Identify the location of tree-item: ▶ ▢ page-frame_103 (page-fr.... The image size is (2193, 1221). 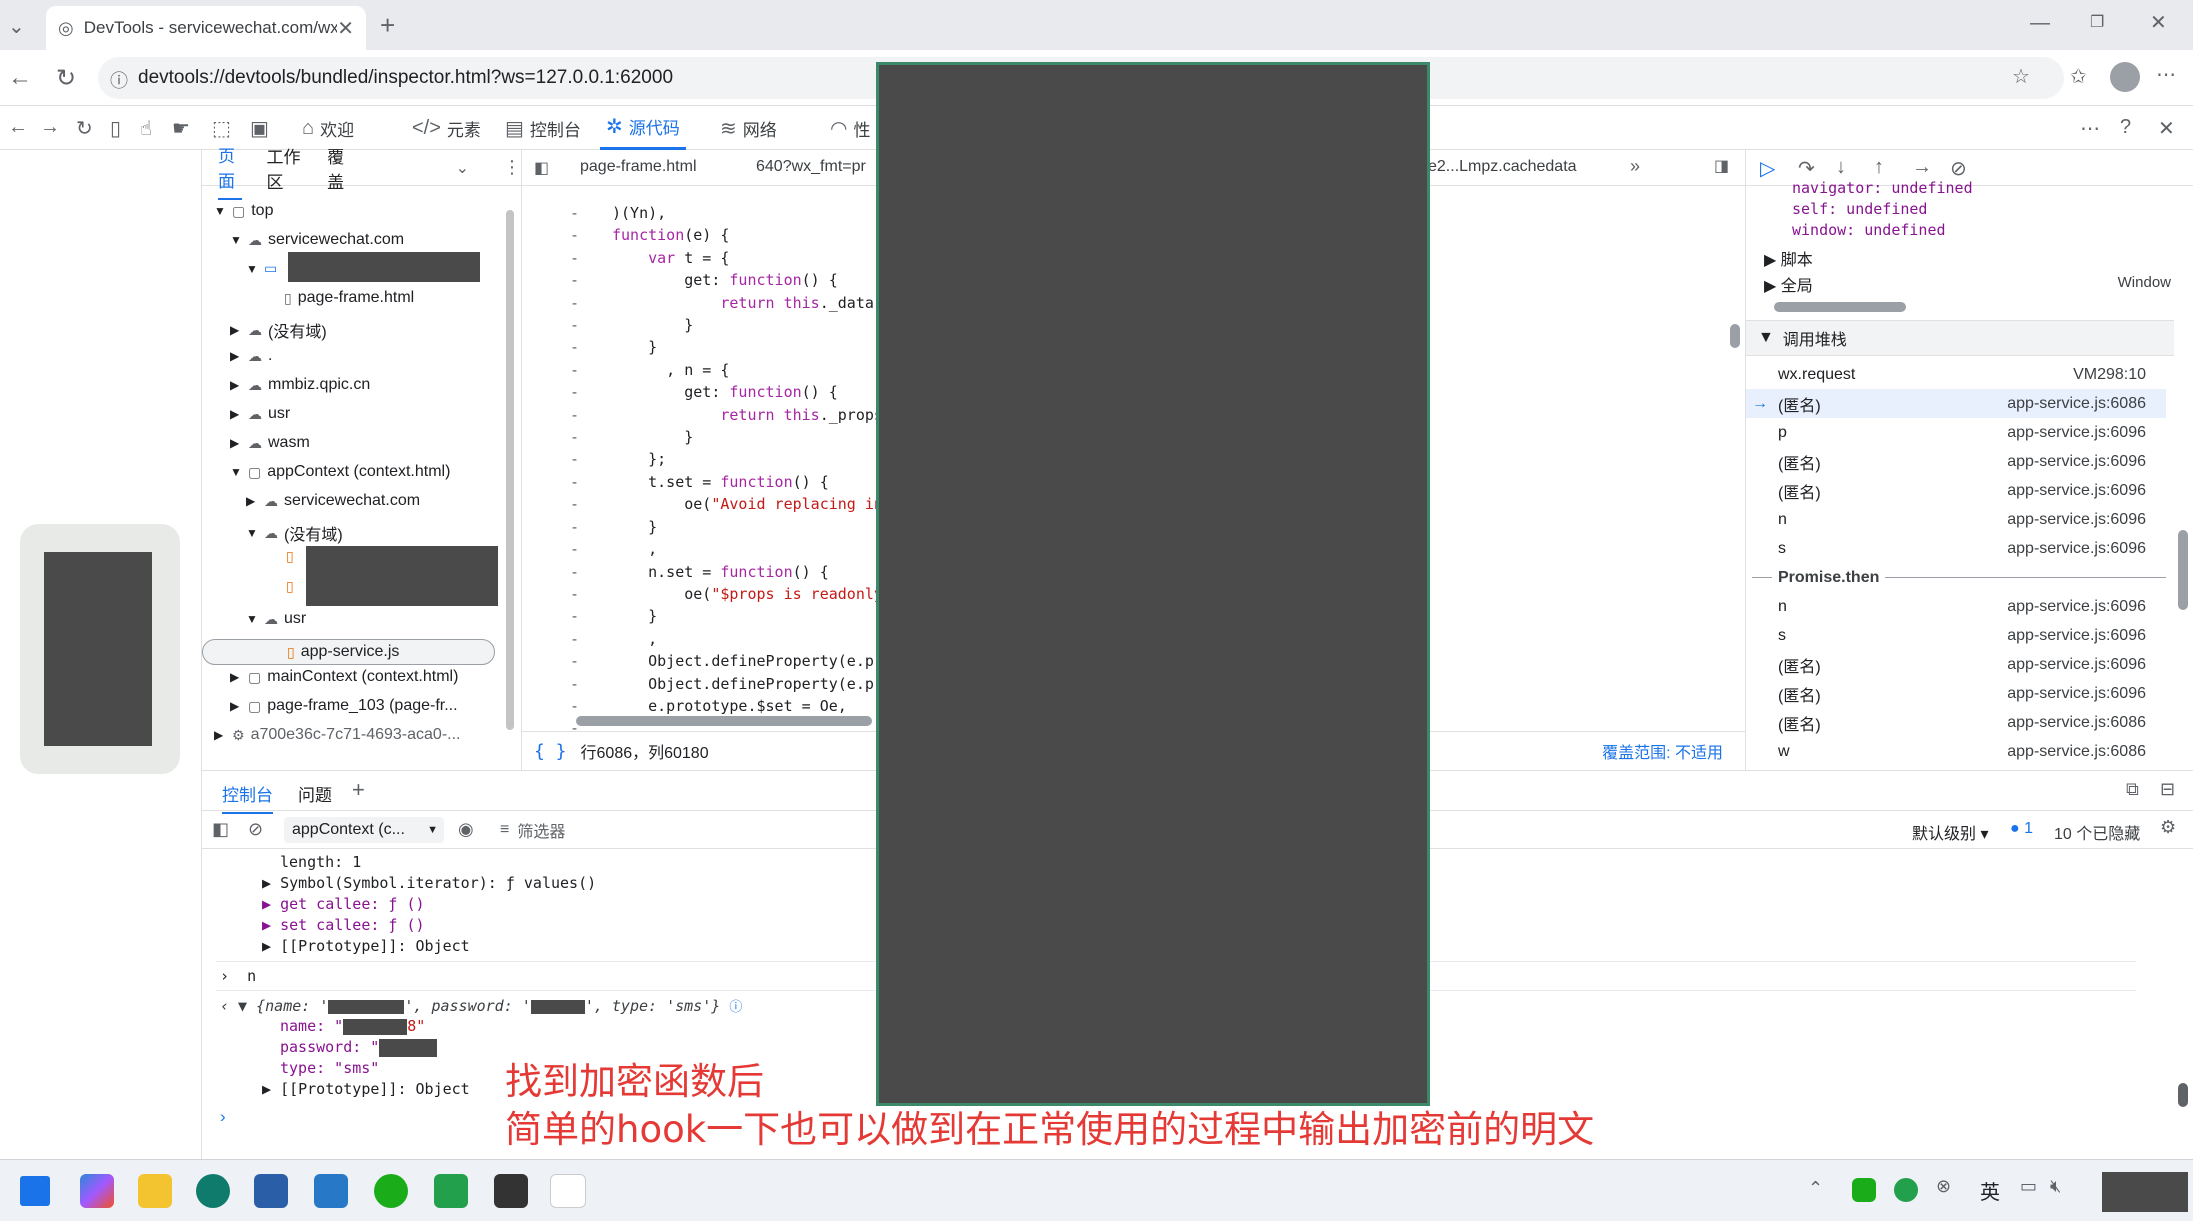
(344, 706).